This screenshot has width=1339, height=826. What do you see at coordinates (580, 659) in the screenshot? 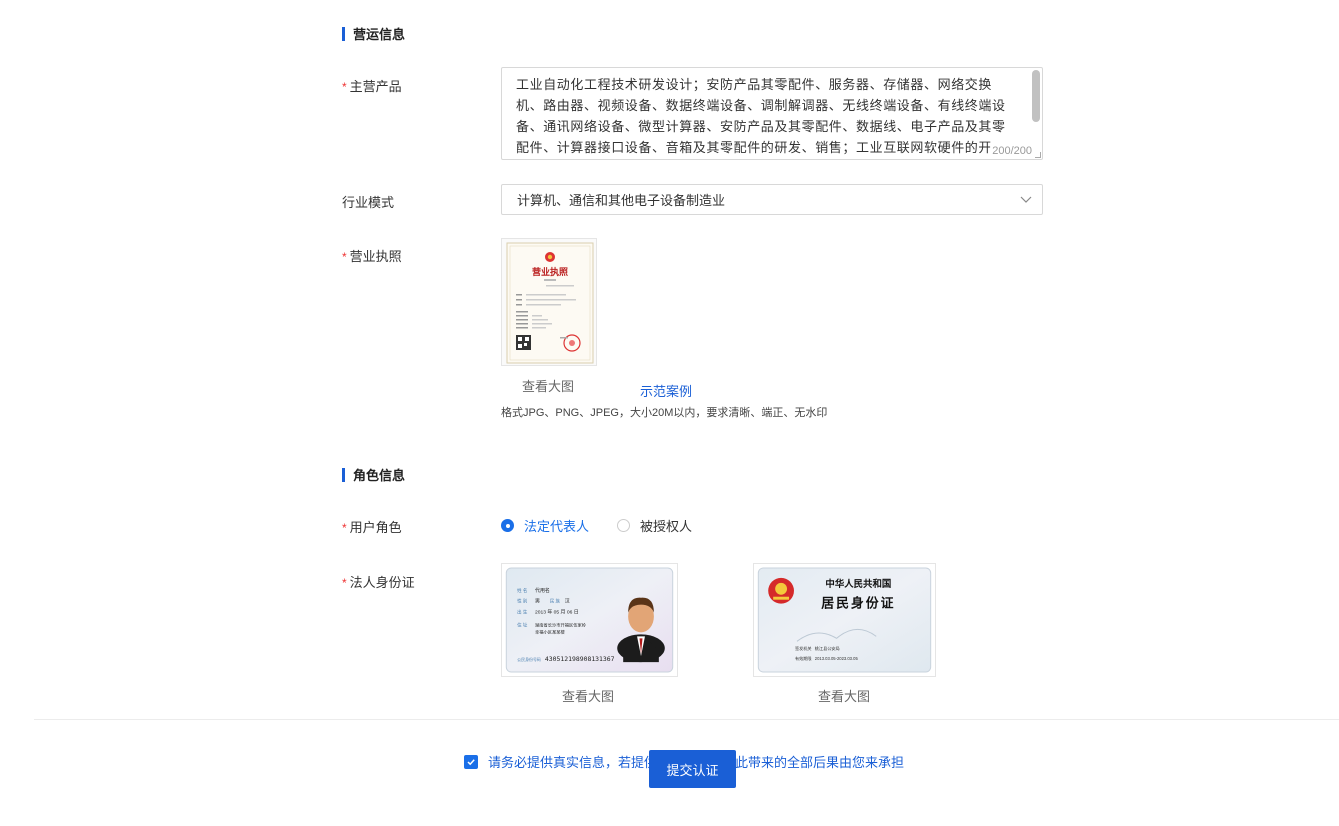
I see `svg-text: 430512198908131367` at bounding box center [580, 659].